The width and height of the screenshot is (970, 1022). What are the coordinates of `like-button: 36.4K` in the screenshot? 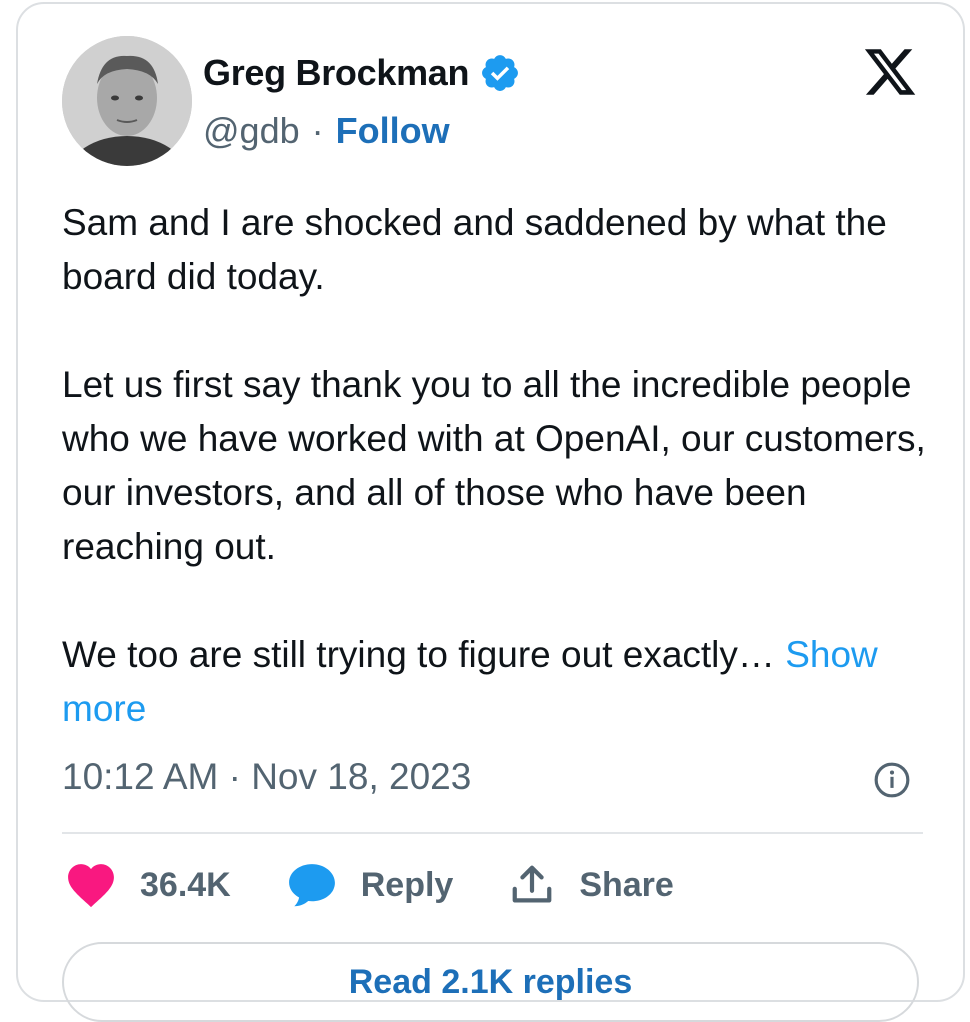 It's located at (148, 885).